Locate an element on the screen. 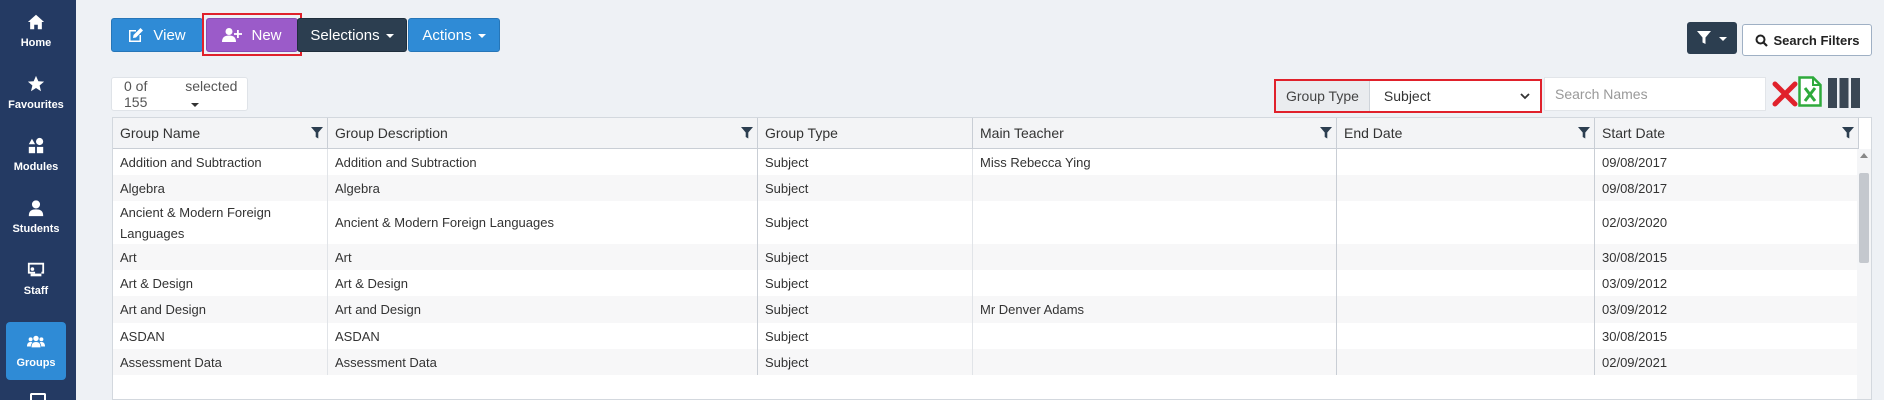 Image resolution: width=1884 pixels, height=400 pixels. sidebar-item-favourites: Favourites is located at coordinates (36, 93).